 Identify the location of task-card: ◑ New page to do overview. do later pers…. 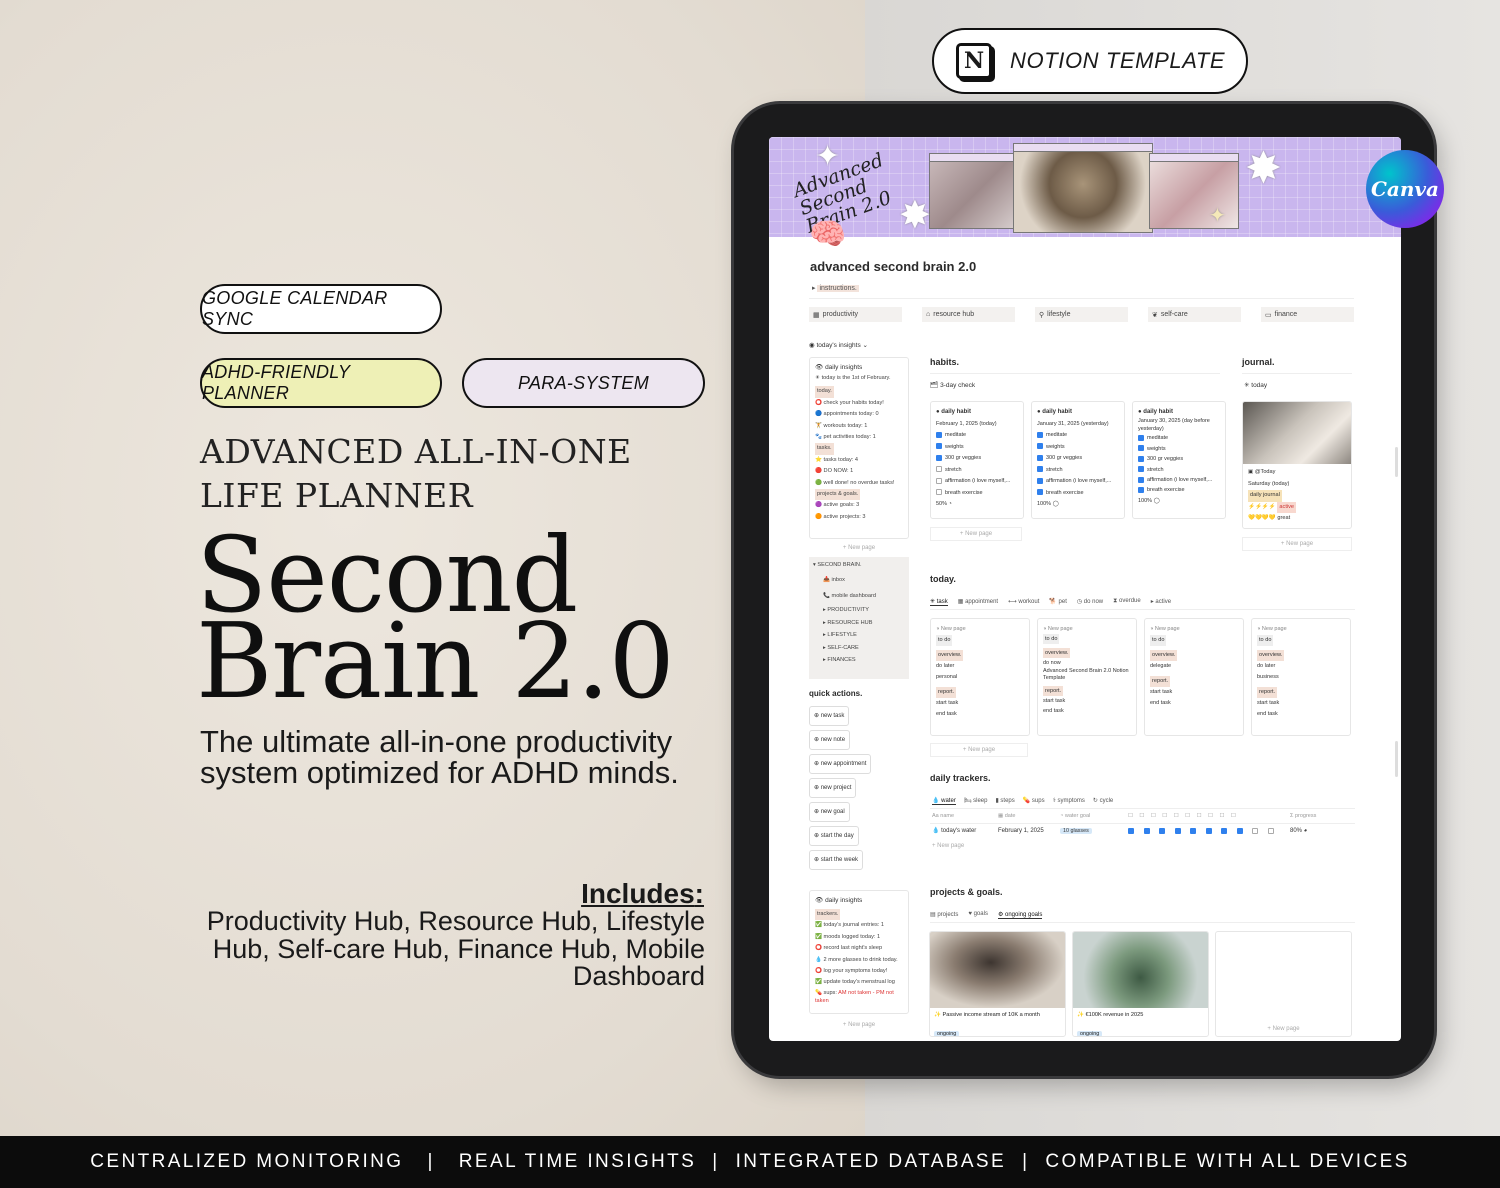
(980, 677).